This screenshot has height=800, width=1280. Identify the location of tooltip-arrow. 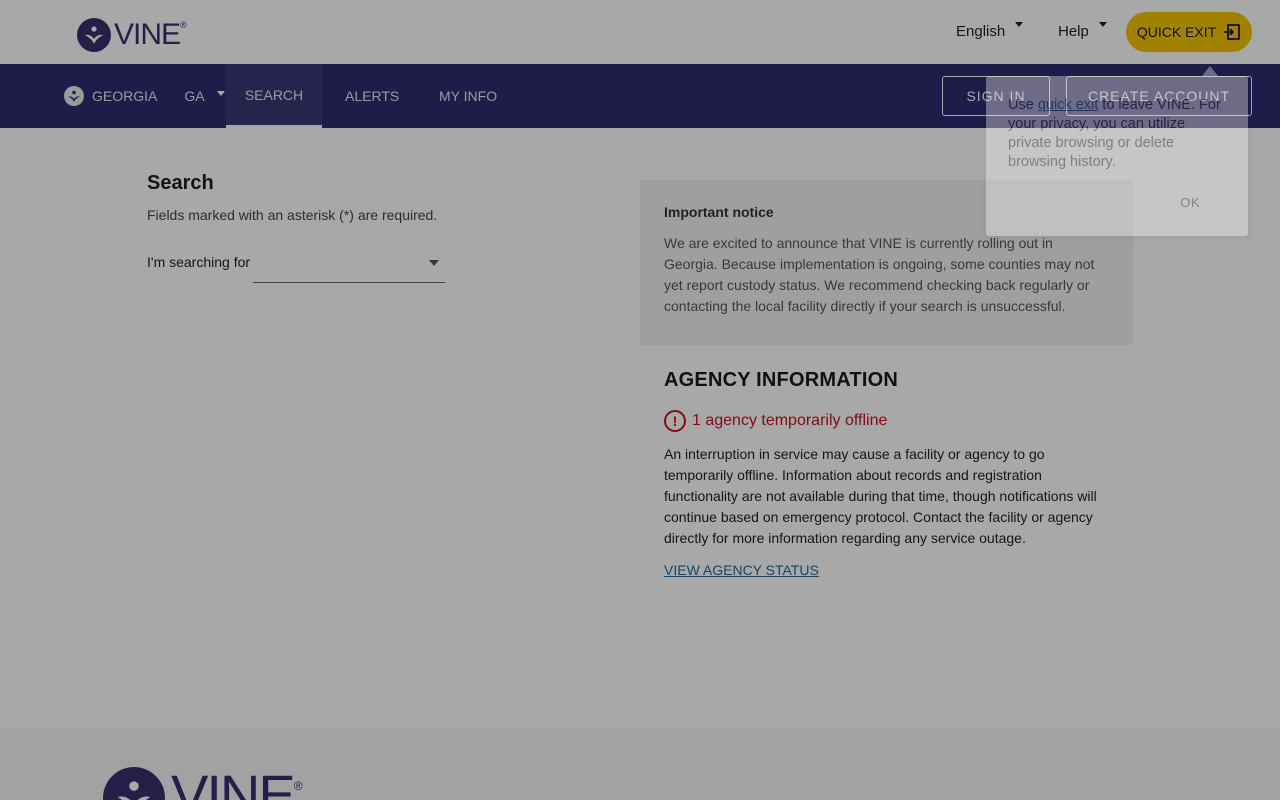
(1210, 71).